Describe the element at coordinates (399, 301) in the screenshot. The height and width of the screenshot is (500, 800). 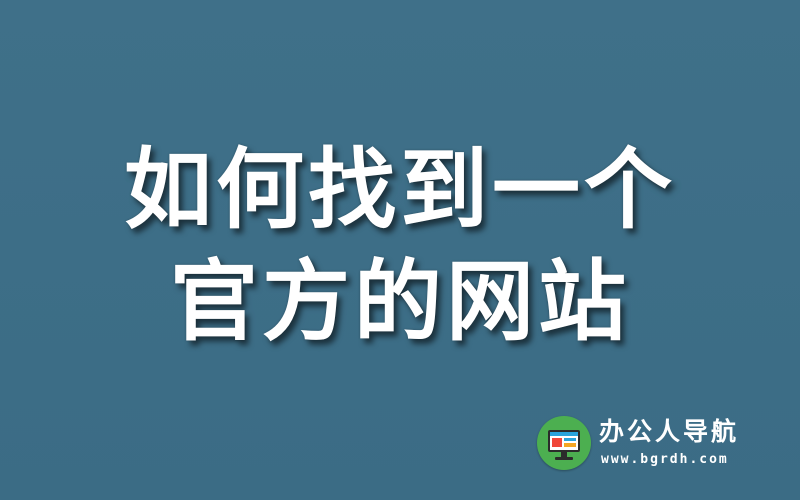
I see `headline-line-2: 官方的网站` at that location.